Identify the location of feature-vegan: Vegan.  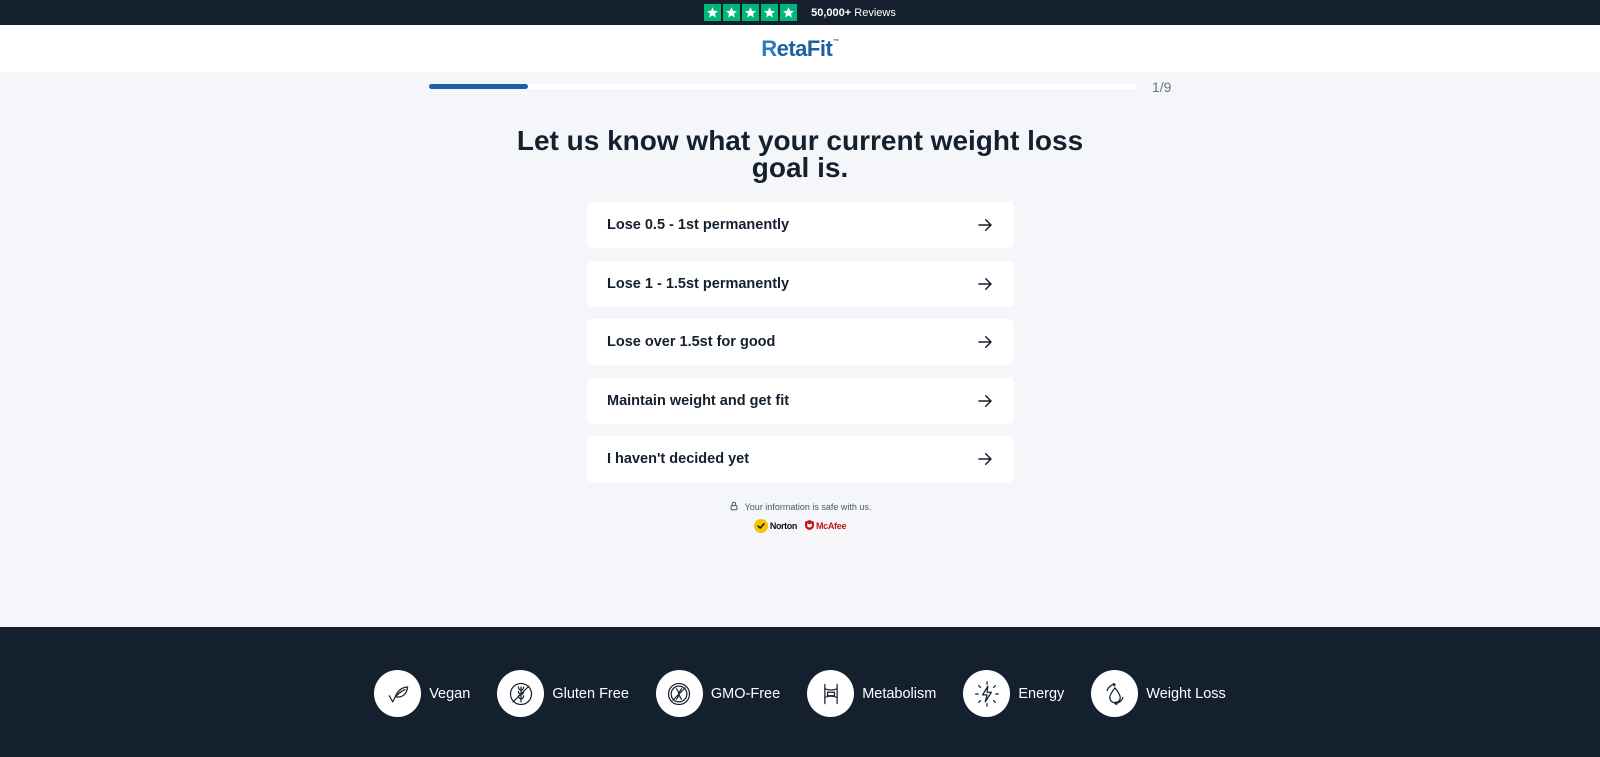
(422, 693).